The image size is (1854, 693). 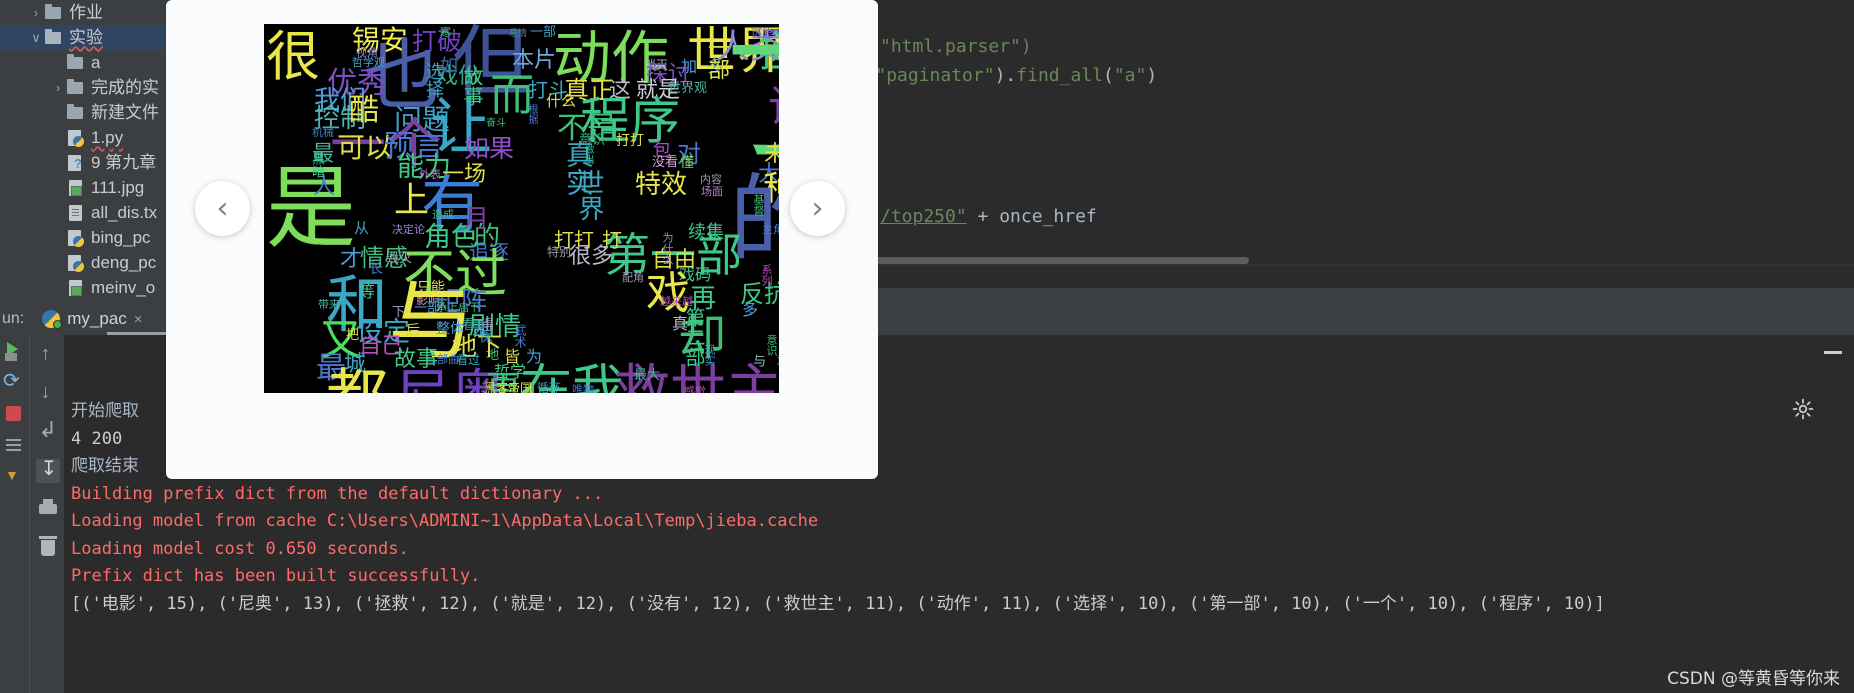 What do you see at coordinates (76, 163) in the screenshot?
I see `unknown-icon` at bounding box center [76, 163].